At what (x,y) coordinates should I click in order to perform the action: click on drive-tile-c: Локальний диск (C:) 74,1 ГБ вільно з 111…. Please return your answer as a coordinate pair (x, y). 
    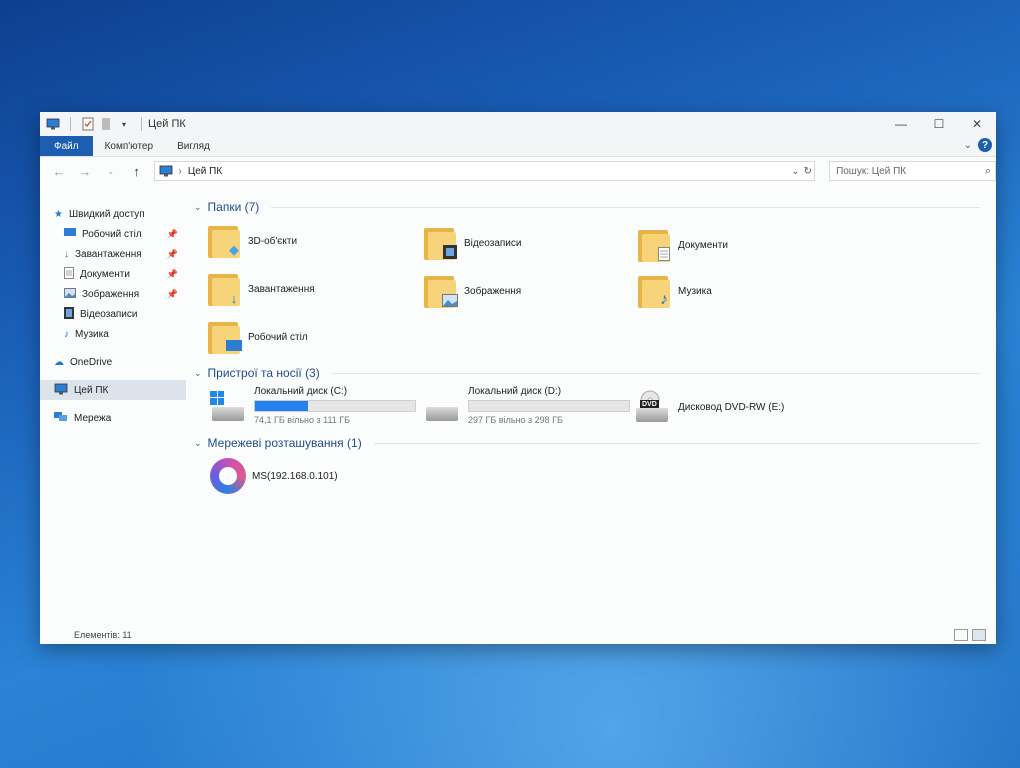
    Looking at the image, I should click on (318, 405).